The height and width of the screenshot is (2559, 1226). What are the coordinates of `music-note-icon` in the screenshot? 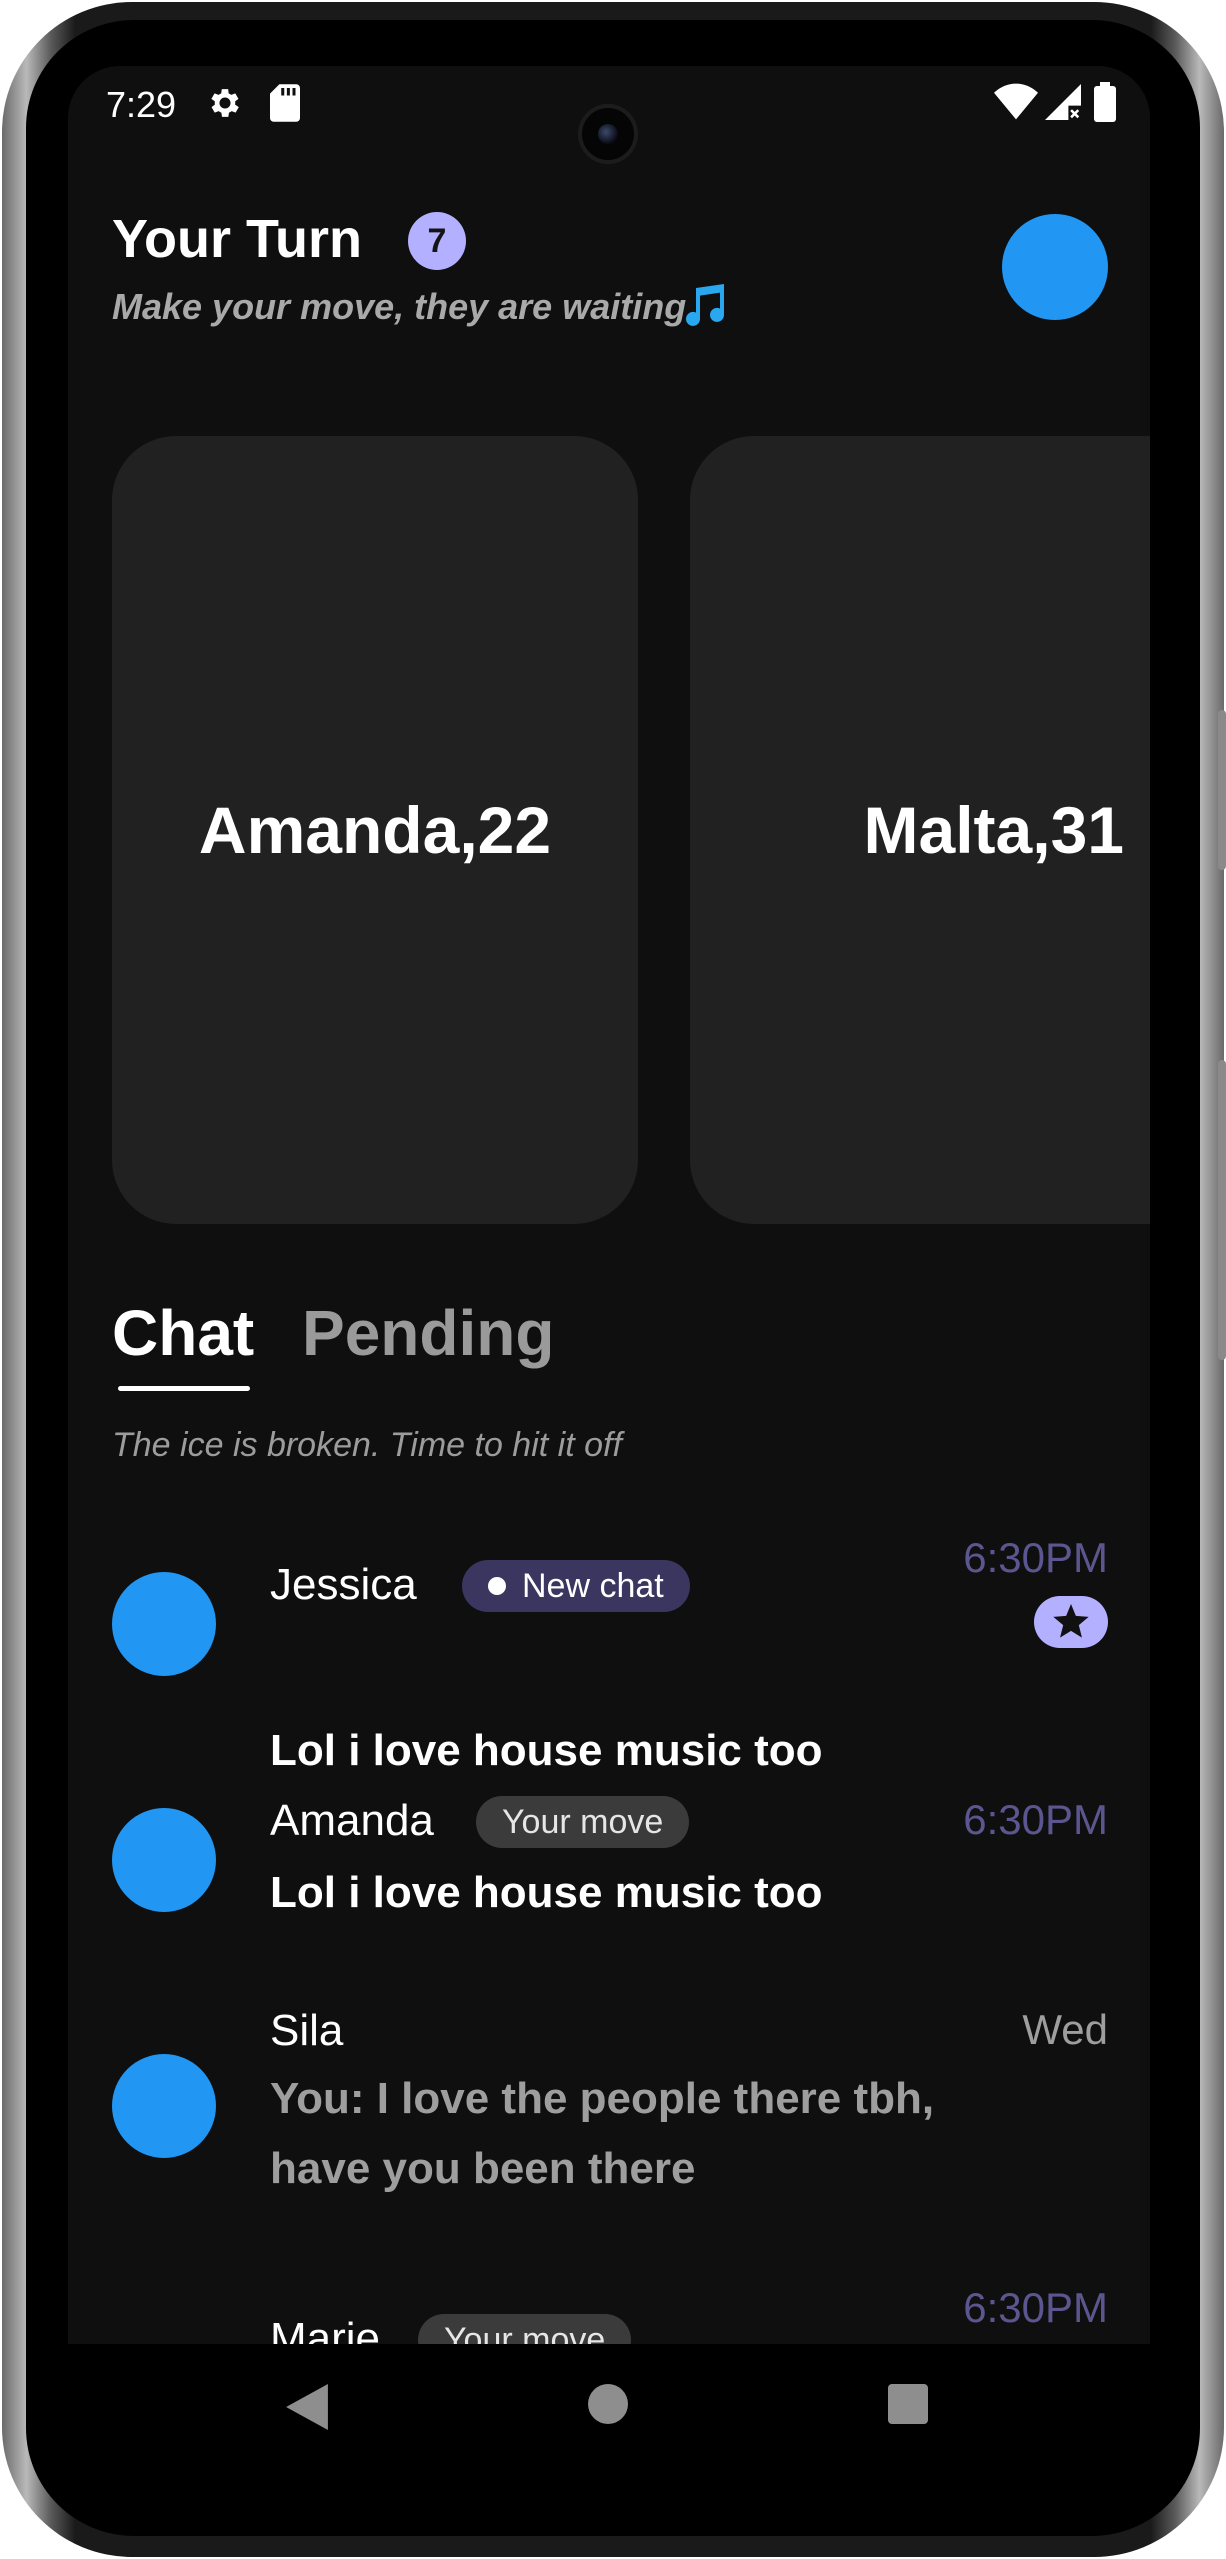 It's located at (702, 308).